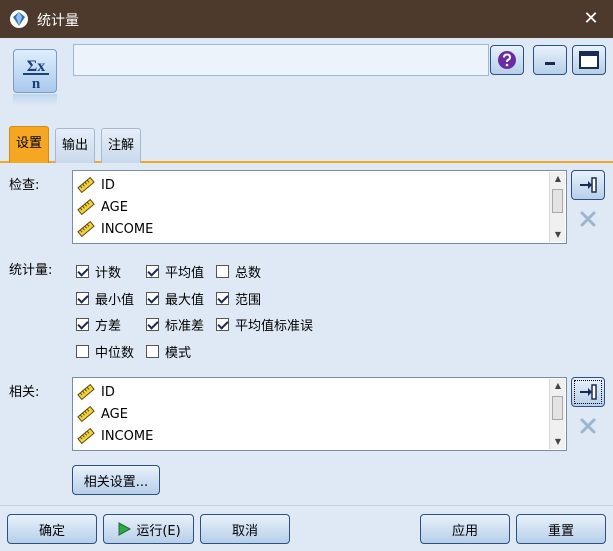  I want to click on examine-remove-button, so click(588, 219).